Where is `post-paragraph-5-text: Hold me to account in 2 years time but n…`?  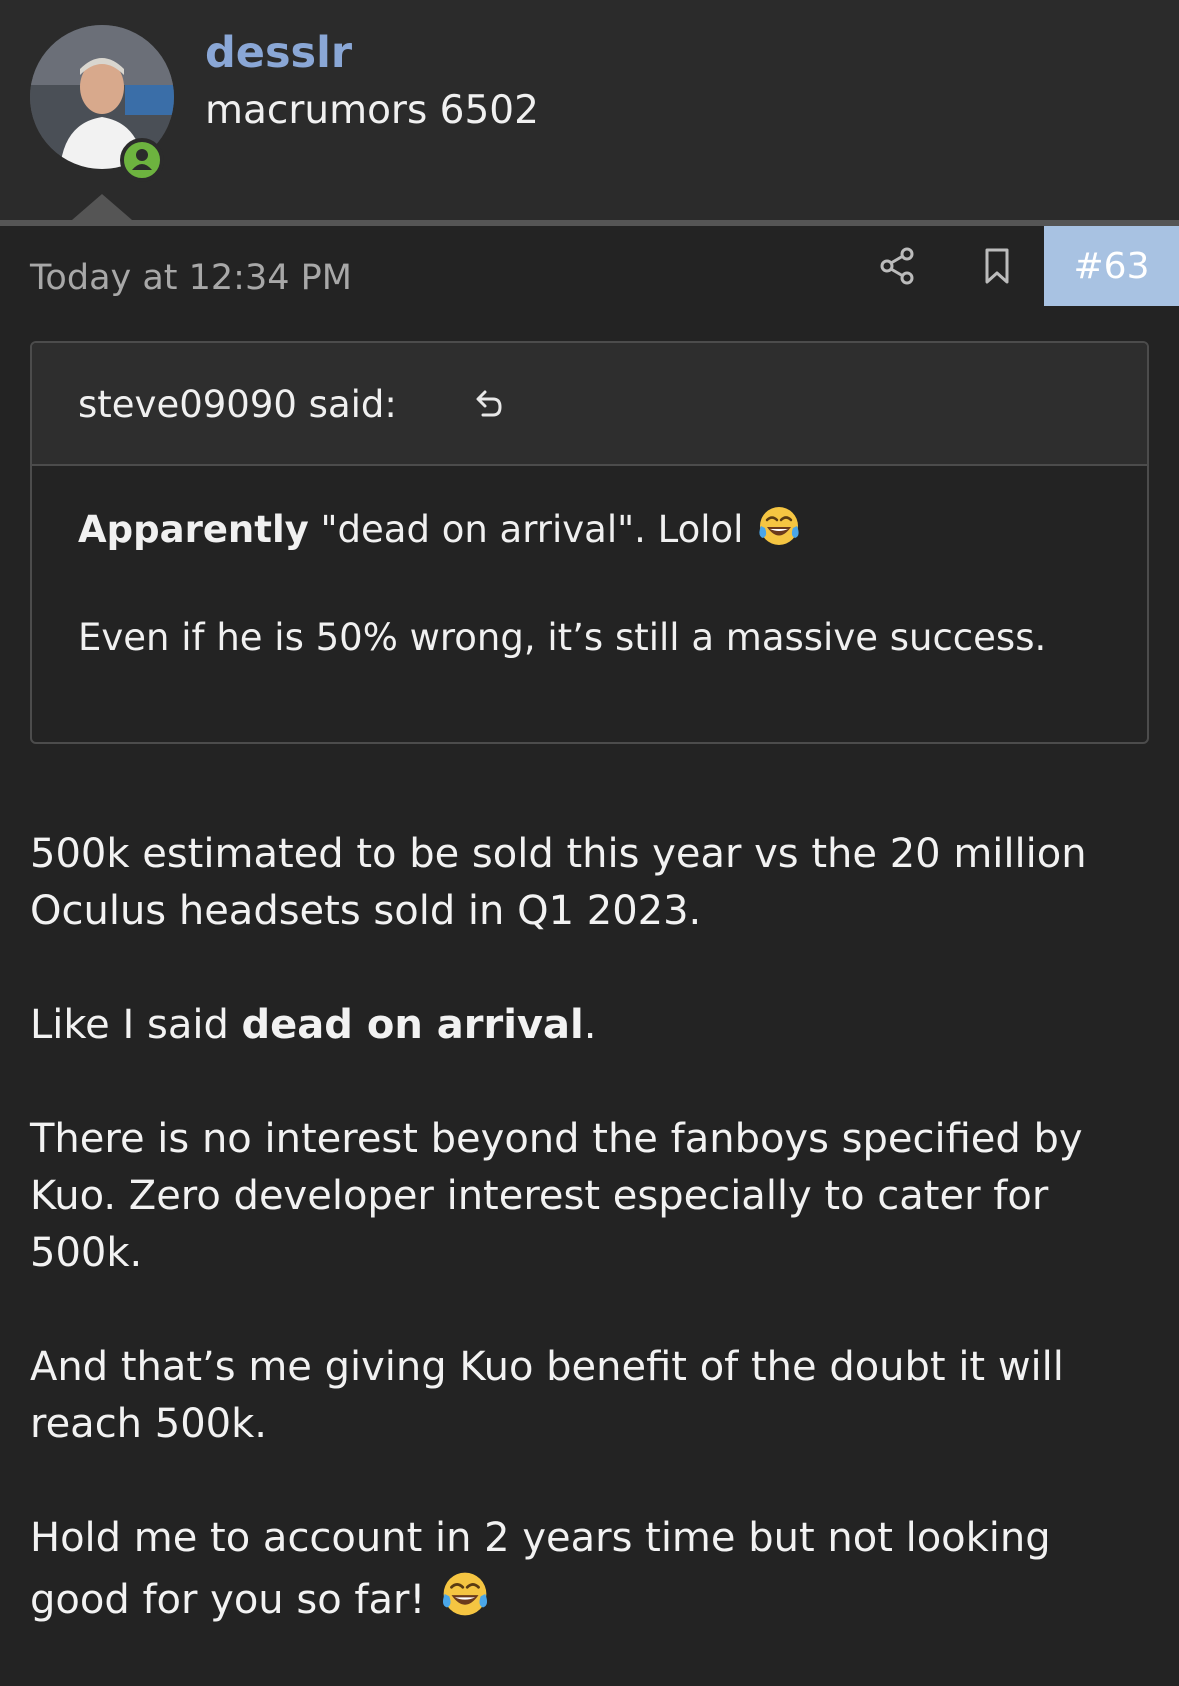
post-paragraph-5-text: Hold me to account in 2 years time but n… is located at coordinates (540, 1569).